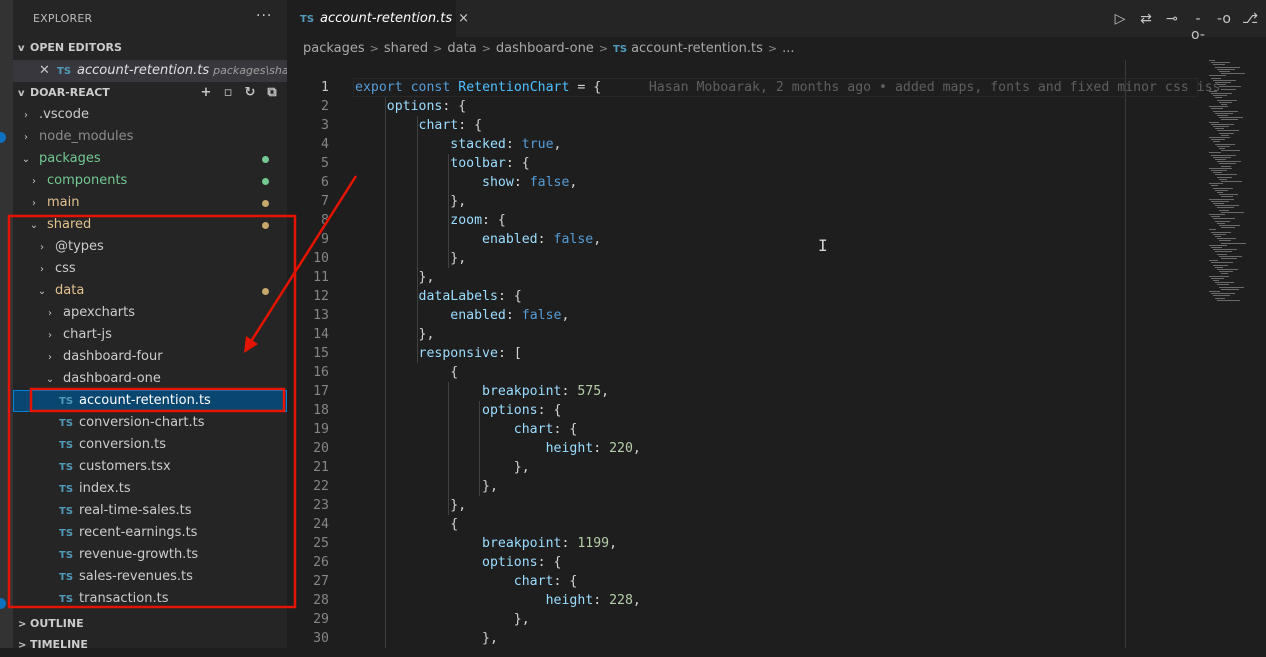 The width and height of the screenshot is (1266, 657). I want to click on more-actions-icon: ···, so click(264, 16).